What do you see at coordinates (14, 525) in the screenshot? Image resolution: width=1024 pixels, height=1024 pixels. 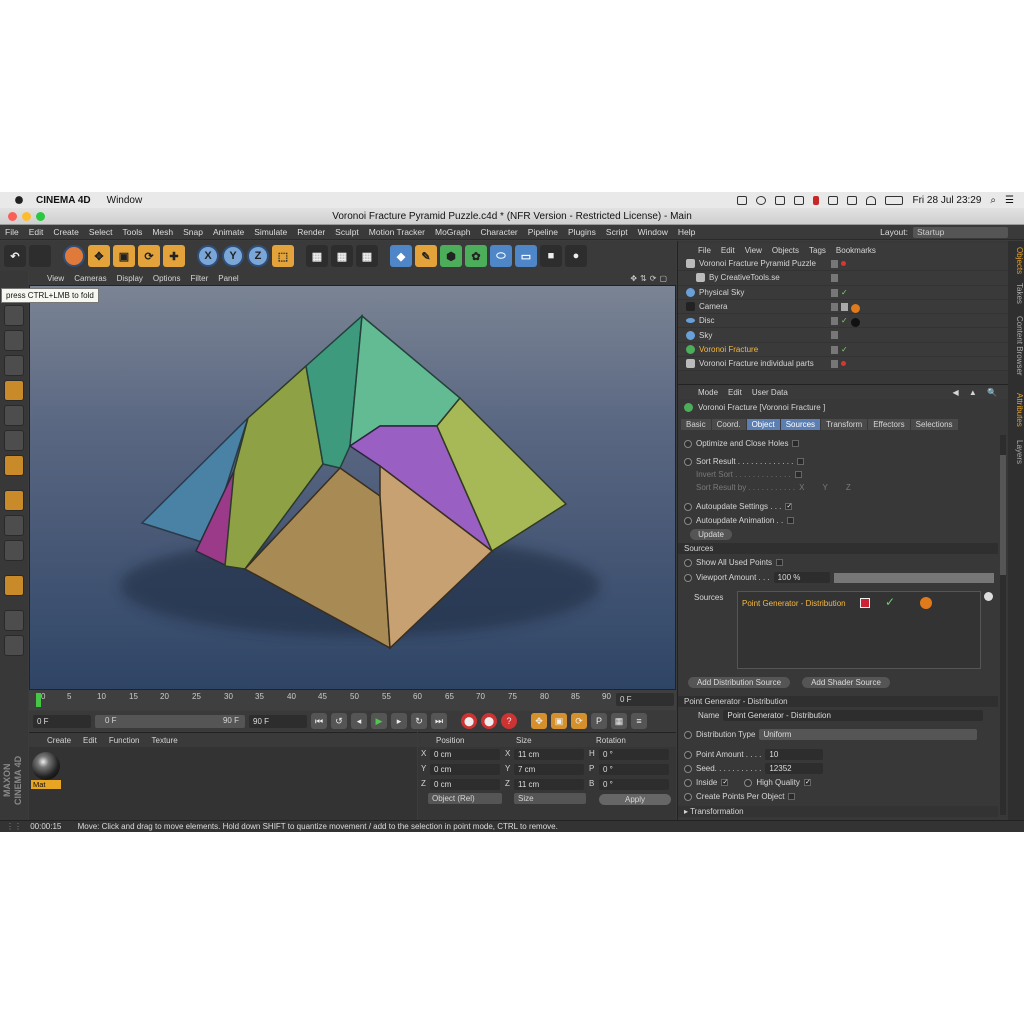 I see `tweak-mode-icon` at bounding box center [14, 525].